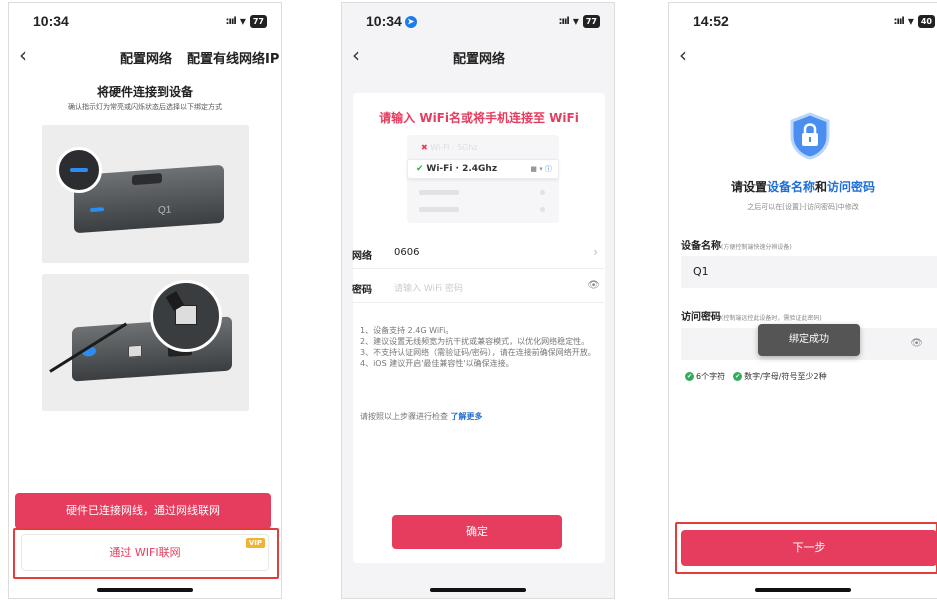 Image resolution: width=937 pixels, height=601 pixels. I want to click on check-hint: 请按照以上步骤进行检查 了解更多, so click(421, 416).